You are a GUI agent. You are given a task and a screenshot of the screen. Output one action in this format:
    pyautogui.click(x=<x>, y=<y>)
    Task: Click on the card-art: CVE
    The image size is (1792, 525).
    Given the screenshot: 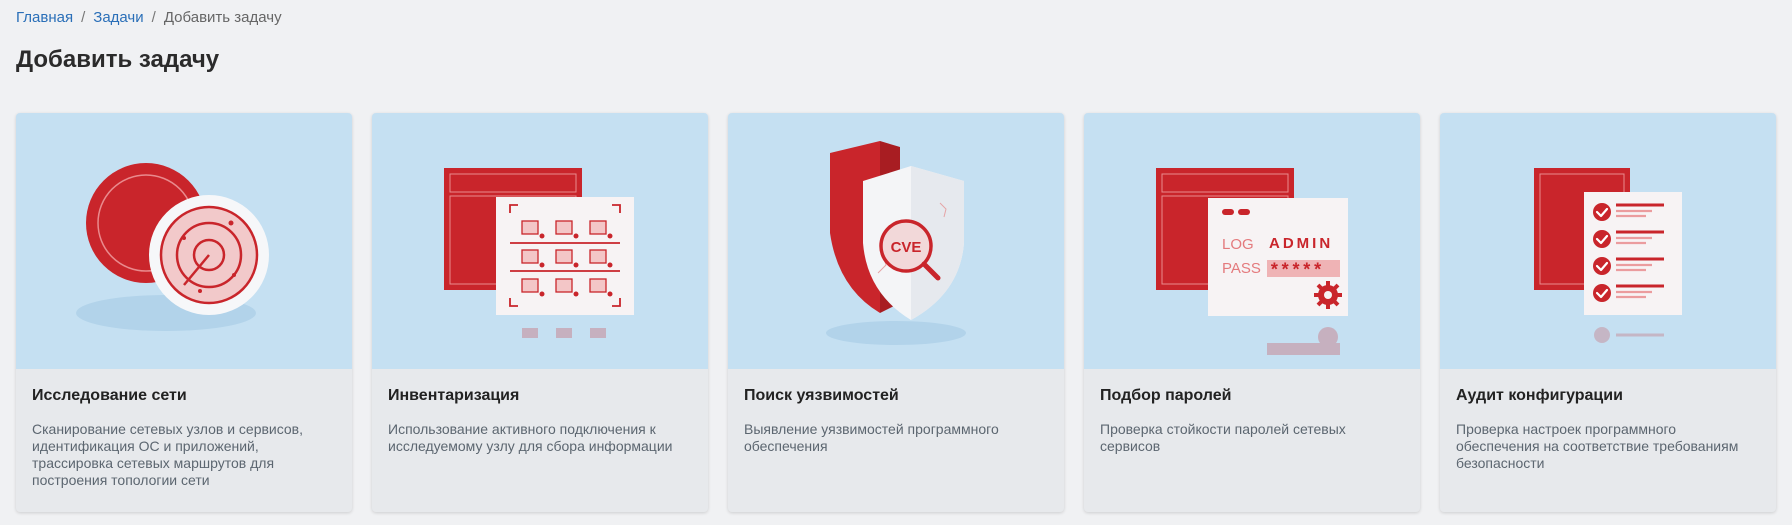 What is the action you would take?
    pyautogui.click(x=896, y=241)
    